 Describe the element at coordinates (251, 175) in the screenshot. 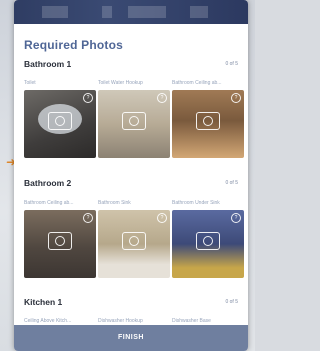

I see `background-right` at that location.